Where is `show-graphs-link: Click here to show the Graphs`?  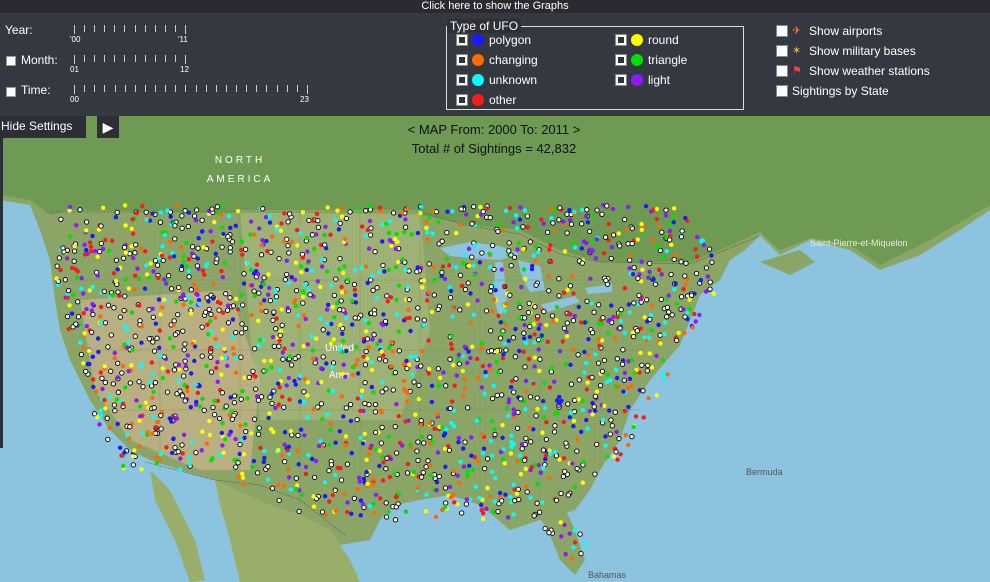 show-graphs-link: Click here to show the Graphs is located at coordinates (495, 6).